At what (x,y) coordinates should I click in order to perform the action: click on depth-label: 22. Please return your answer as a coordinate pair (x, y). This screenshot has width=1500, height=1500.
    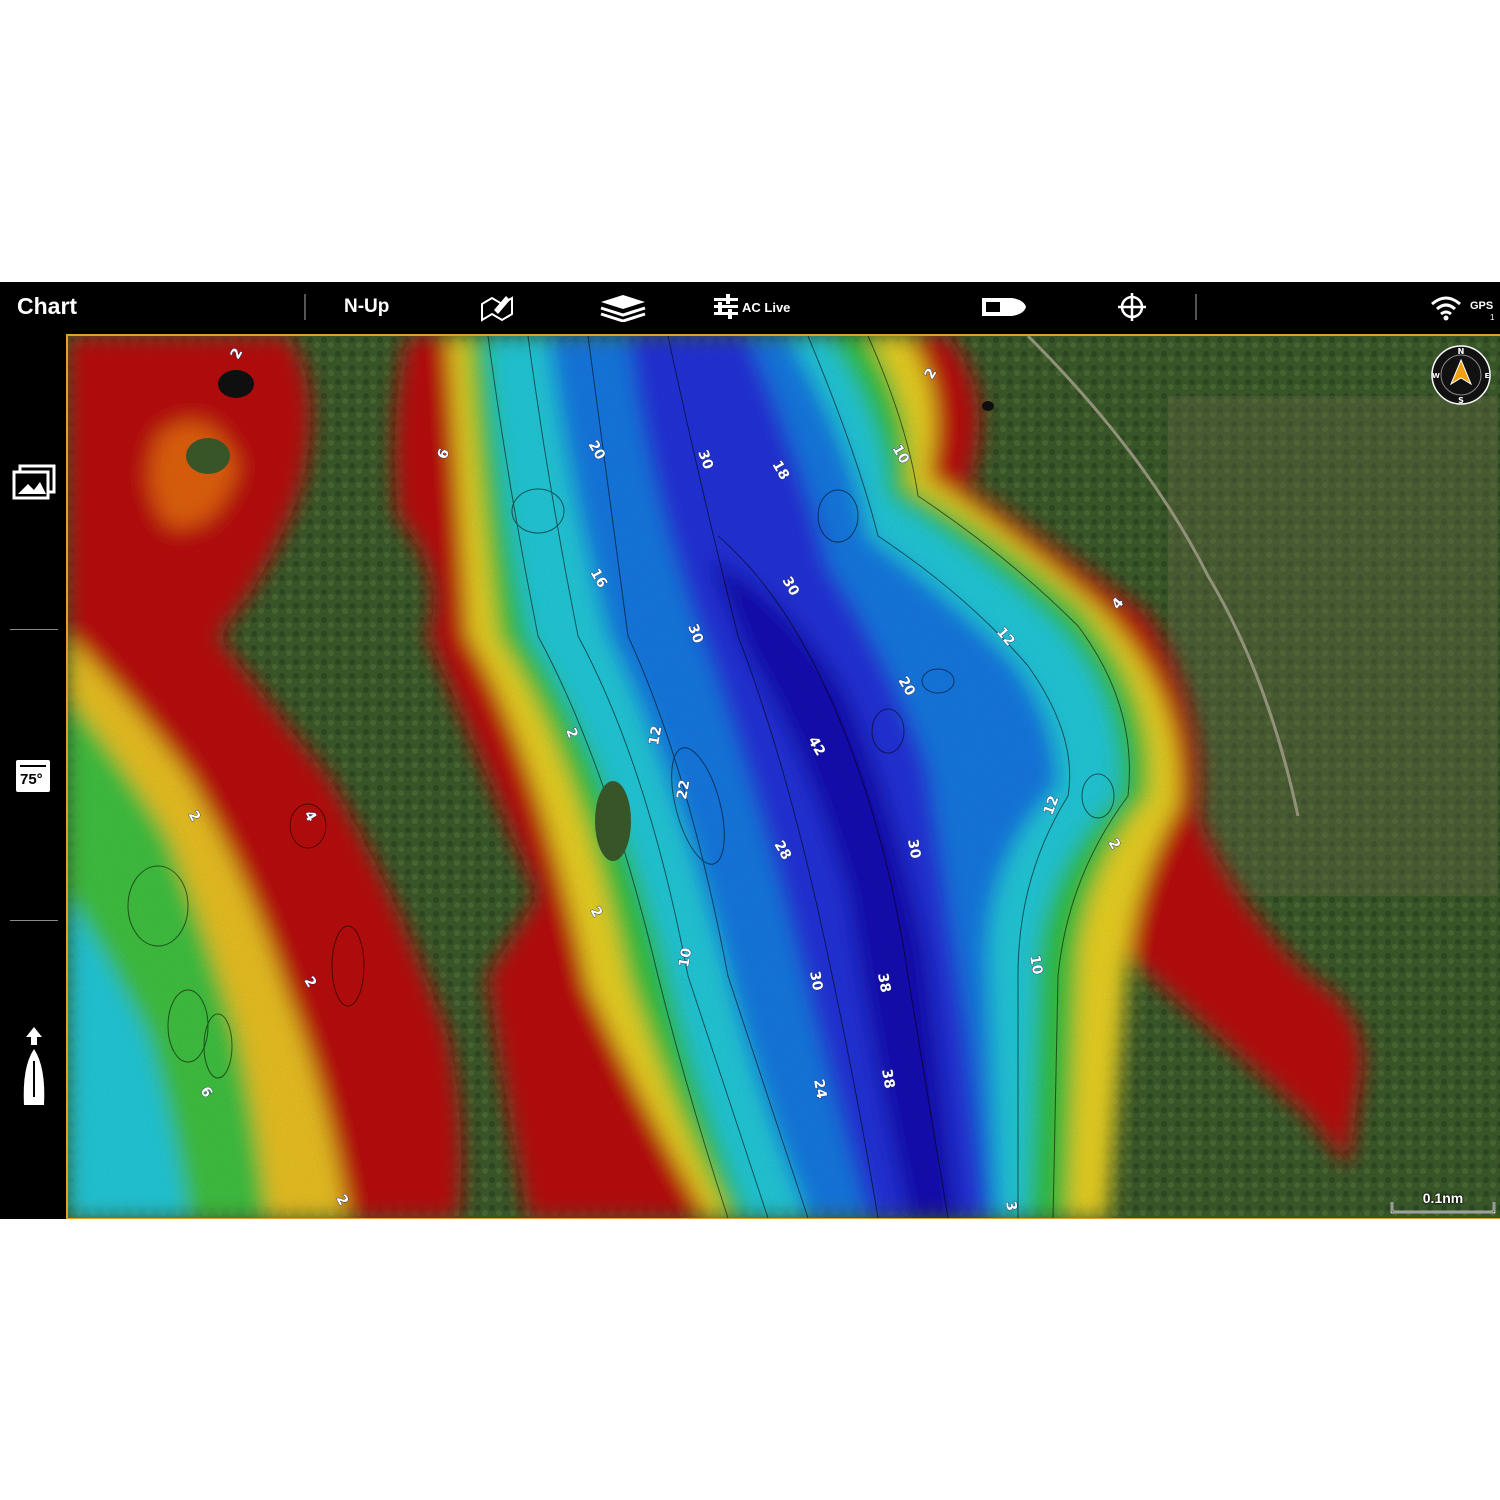
    Looking at the image, I should click on (683, 790).